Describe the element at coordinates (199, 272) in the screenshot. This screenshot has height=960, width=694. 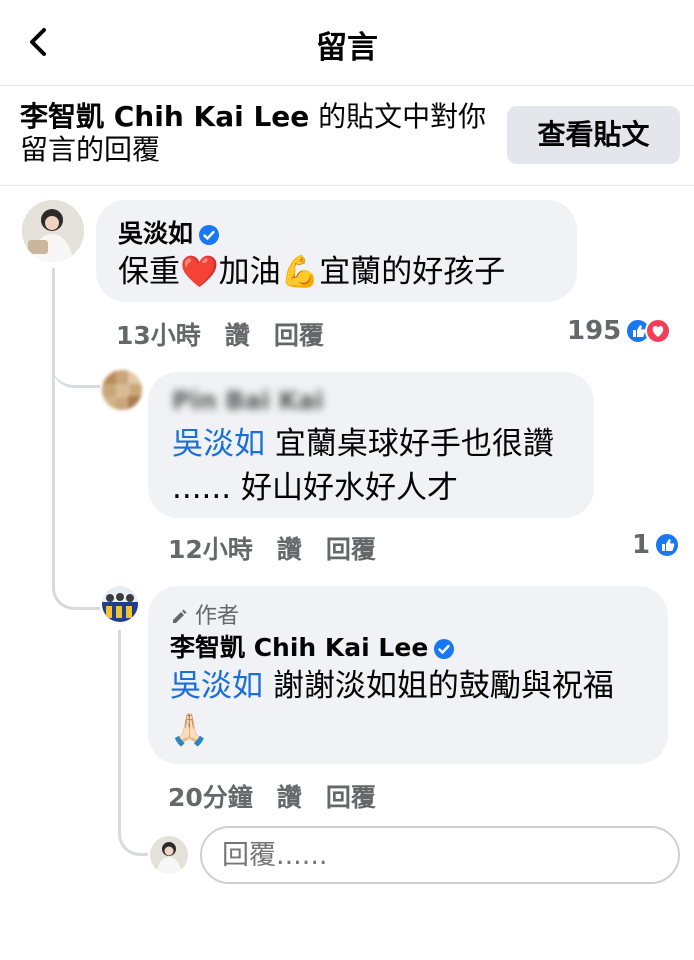
I see `heart-emoji: ❤️` at that location.